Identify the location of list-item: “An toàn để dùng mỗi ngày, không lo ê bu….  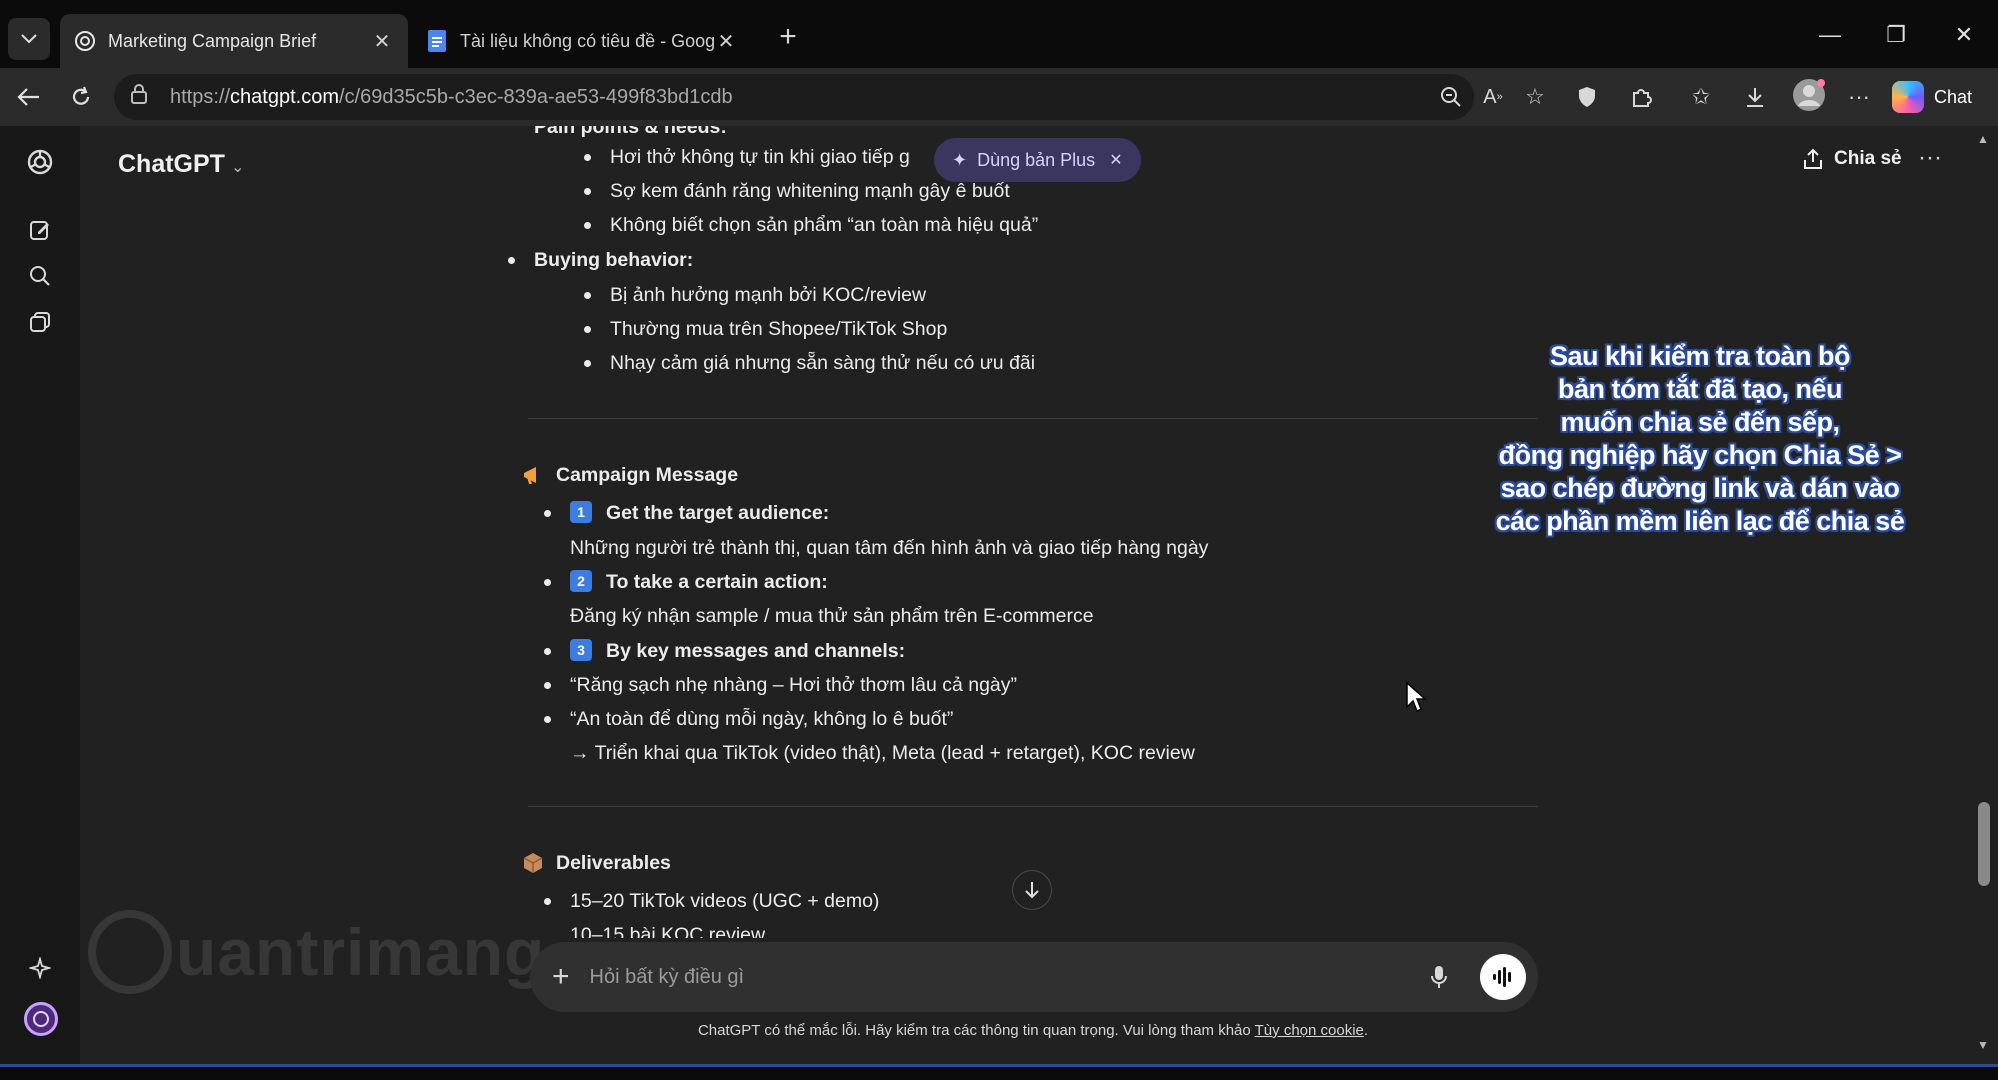
(748, 719).